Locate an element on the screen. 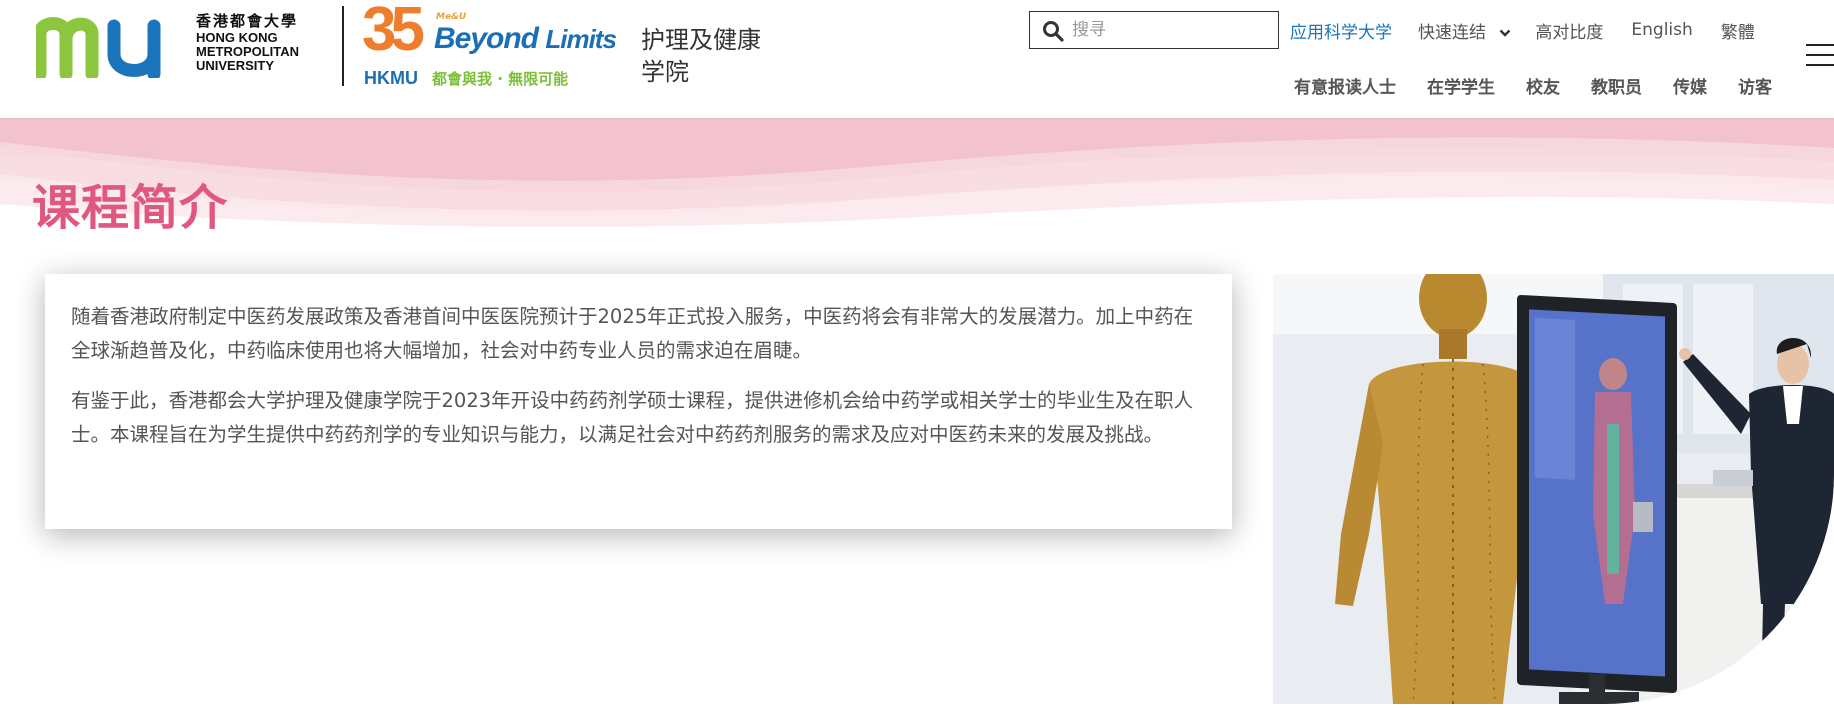  anniversary-tag: Me&U is located at coordinates (451, 17).